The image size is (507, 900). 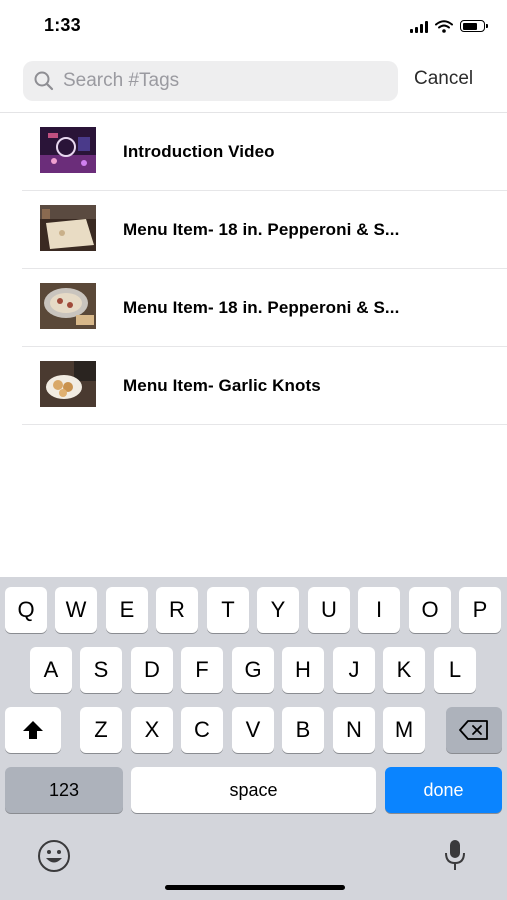 I want to click on video-stage-thumbnail, so click(x=68, y=150).